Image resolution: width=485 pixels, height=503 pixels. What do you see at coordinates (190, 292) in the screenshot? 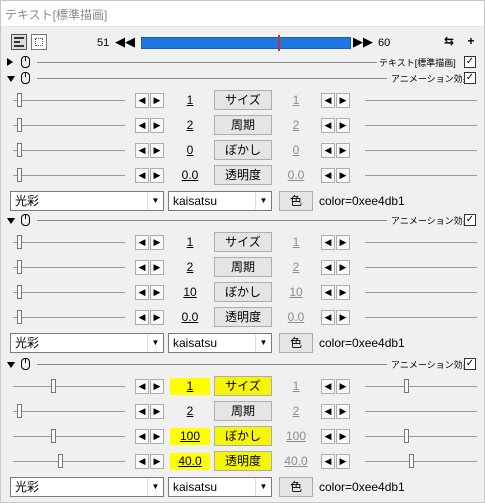
I see `start-value: 10` at bounding box center [190, 292].